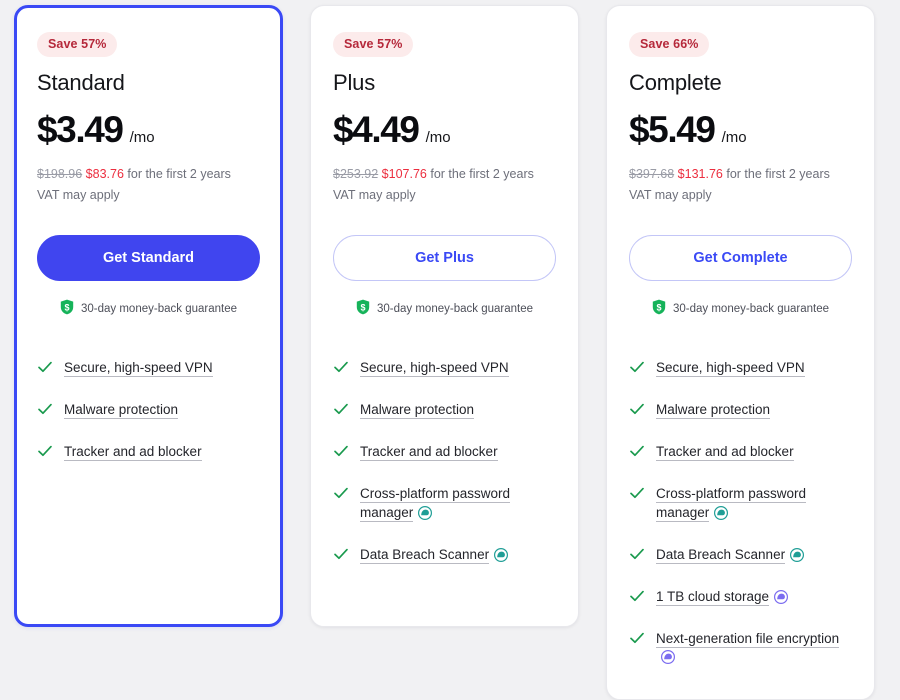 The width and height of the screenshot is (900, 700). Describe the element at coordinates (740, 257) in the screenshot. I see `cta-button-complete: Get Complete` at that location.